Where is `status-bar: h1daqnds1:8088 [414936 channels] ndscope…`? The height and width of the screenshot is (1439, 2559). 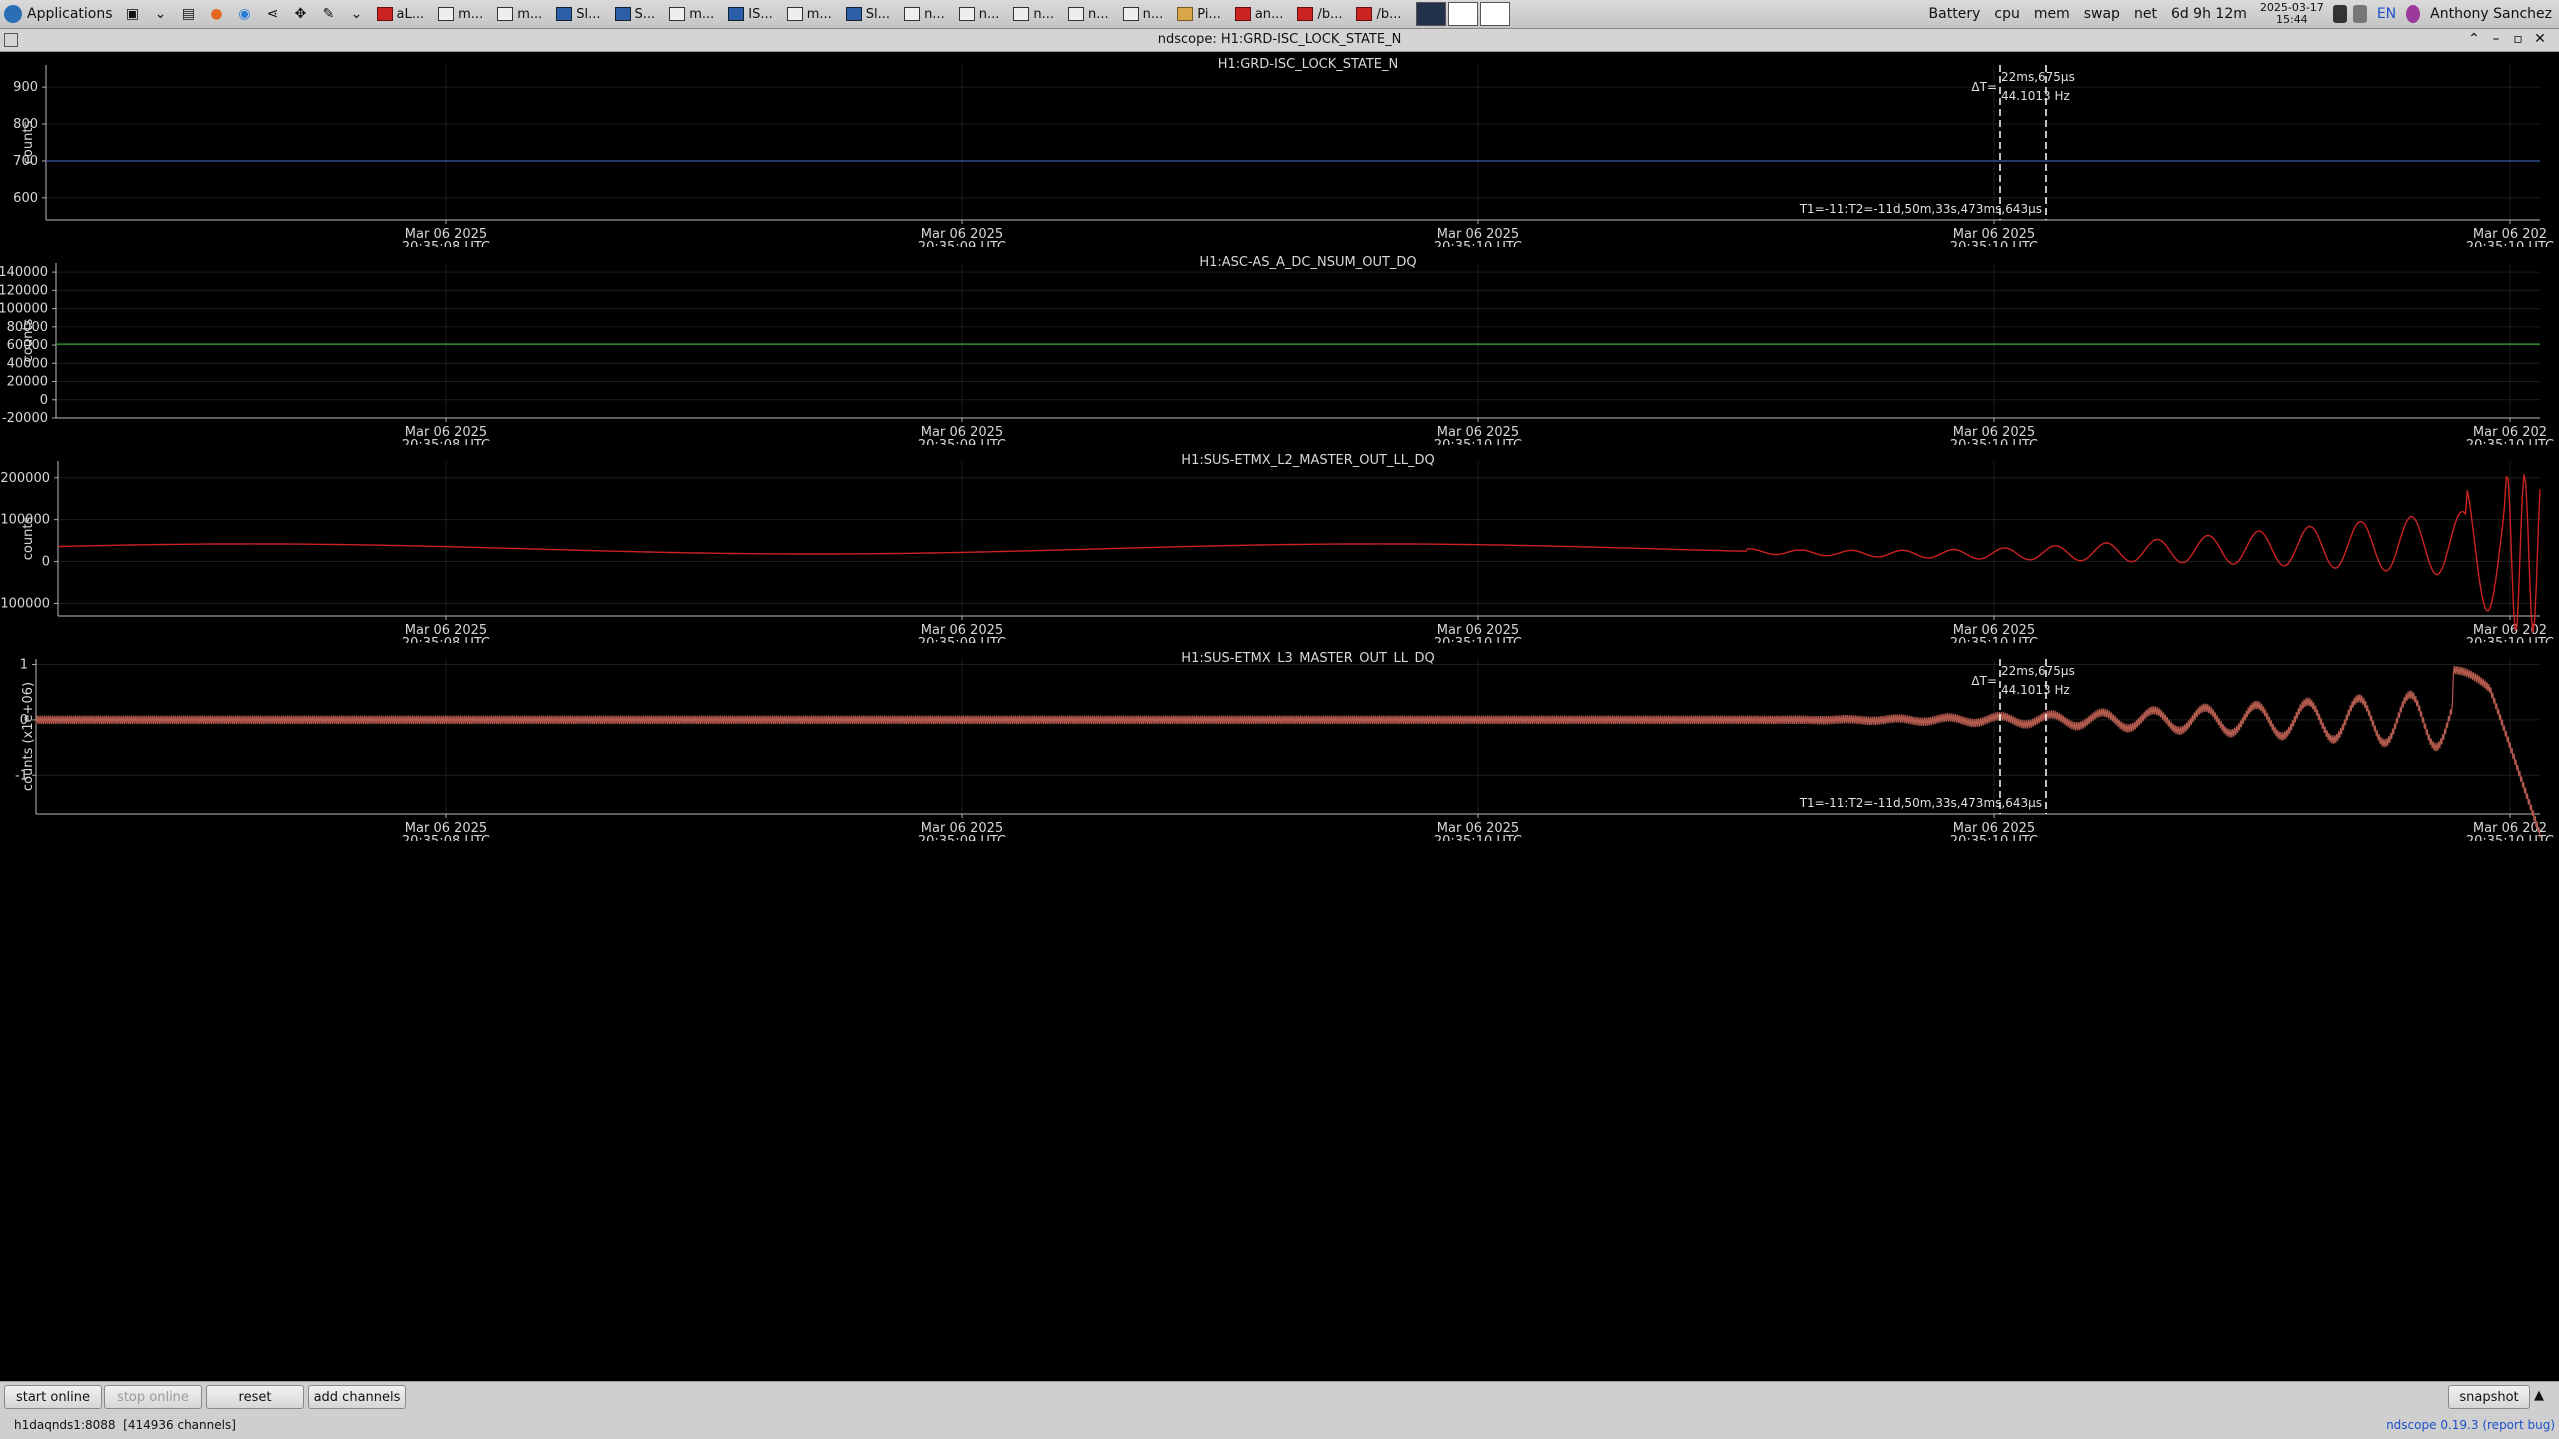
status-bar: h1daqnds1:8088 [414936 channels] ndscope… is located at coordinates (1279, 1425).